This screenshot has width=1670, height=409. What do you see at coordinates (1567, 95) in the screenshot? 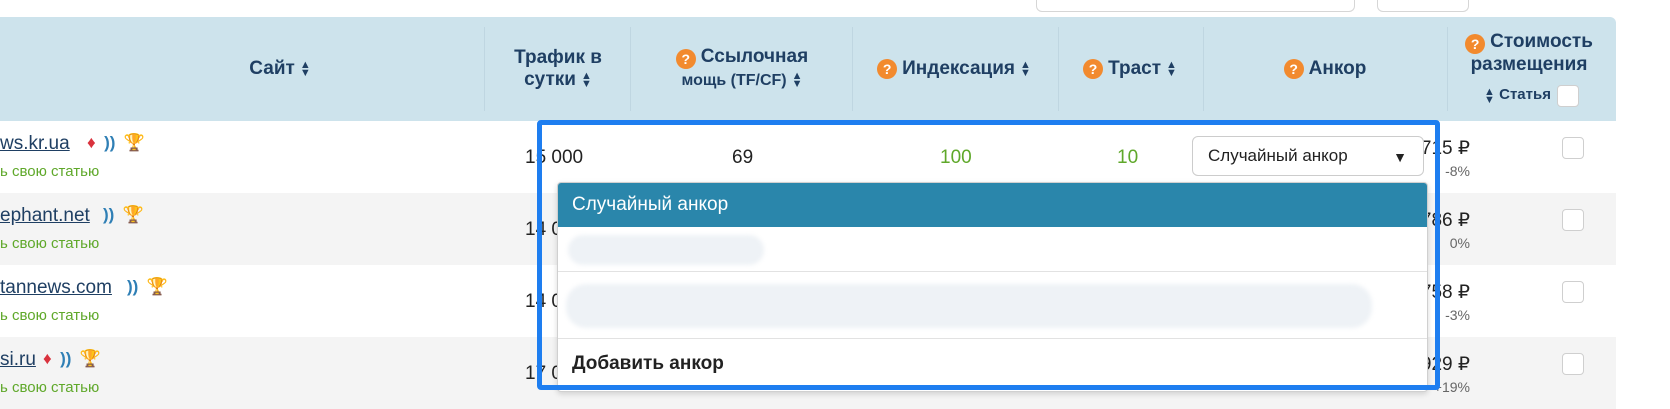
I see `select-all-checkbox` at bounding box center [1567, 95].